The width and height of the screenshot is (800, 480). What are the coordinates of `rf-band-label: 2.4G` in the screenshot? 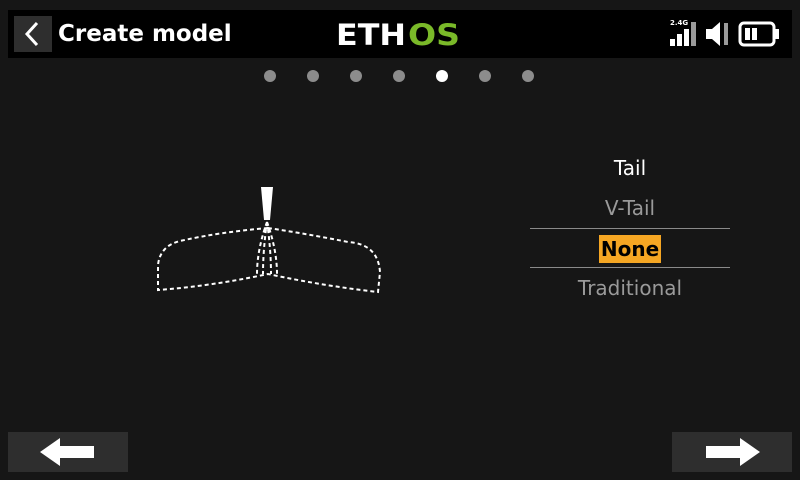 It's located at (679, 23).